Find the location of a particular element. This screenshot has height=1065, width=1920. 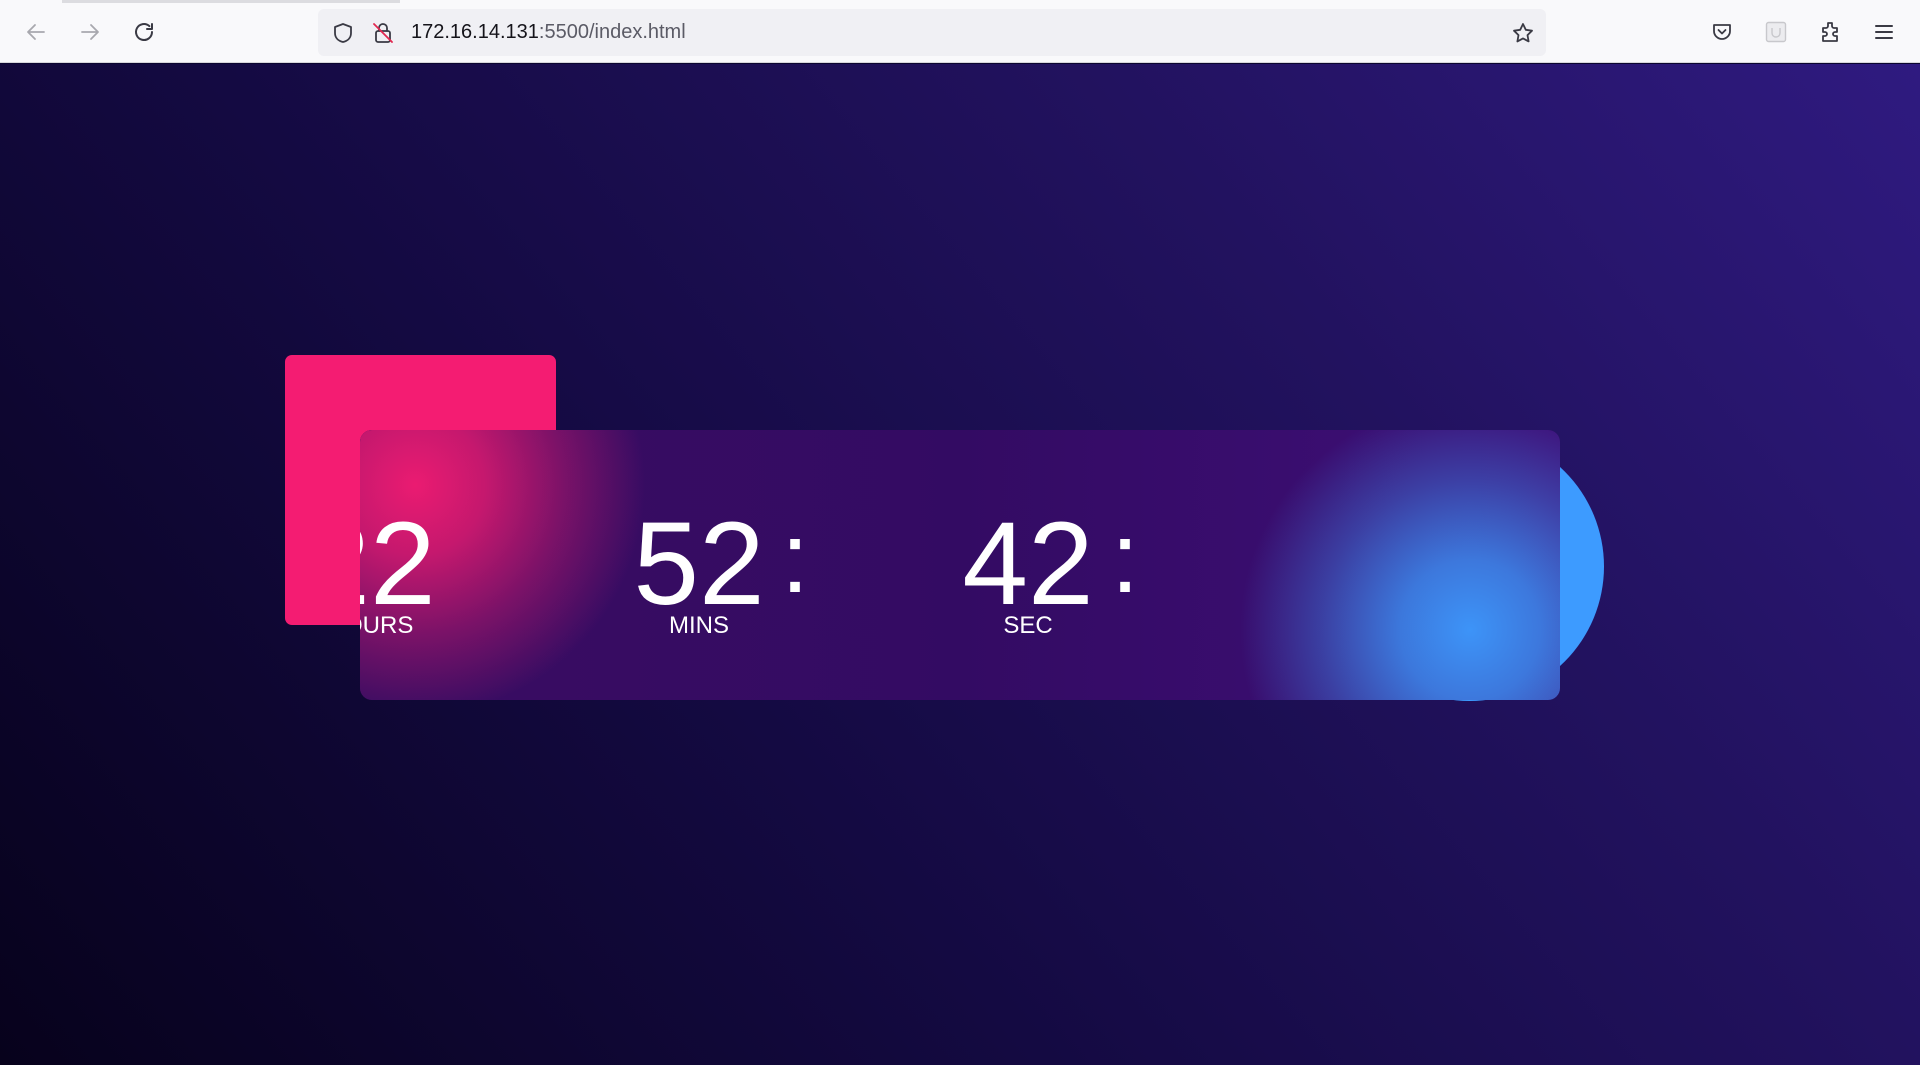

url-text: 172.16.14.131:5500/index.html is located at coordinates (548, 32).